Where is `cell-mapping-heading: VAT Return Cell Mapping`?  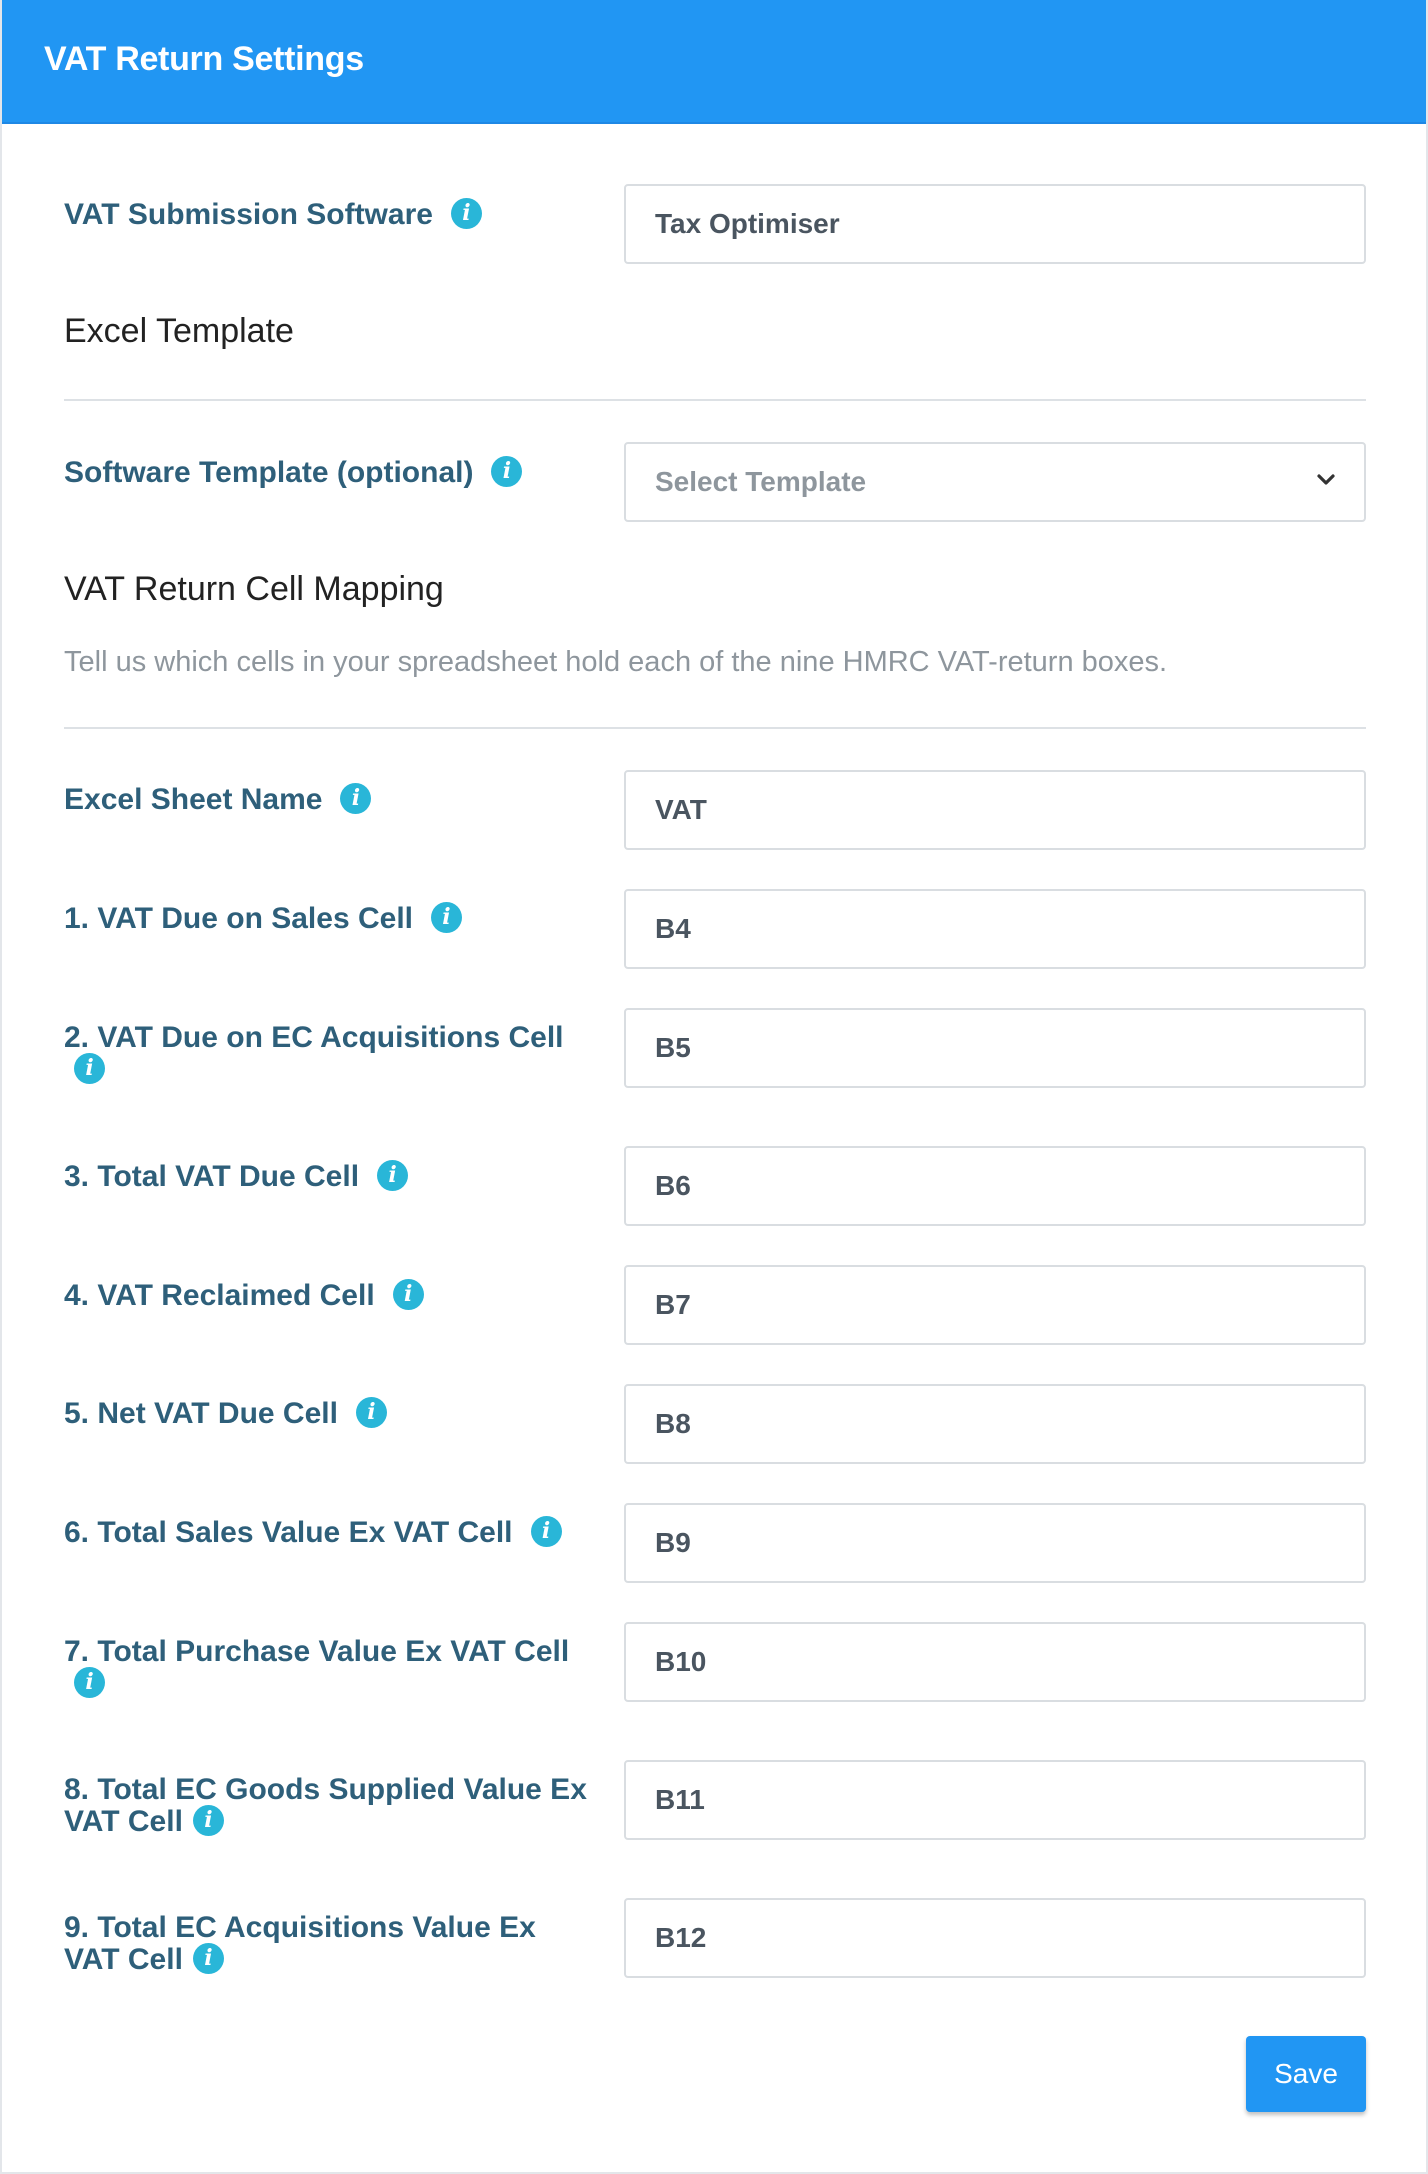
cell-mapping-heading: VAT Return Cell Mapping is located at coordinates (254, 589).